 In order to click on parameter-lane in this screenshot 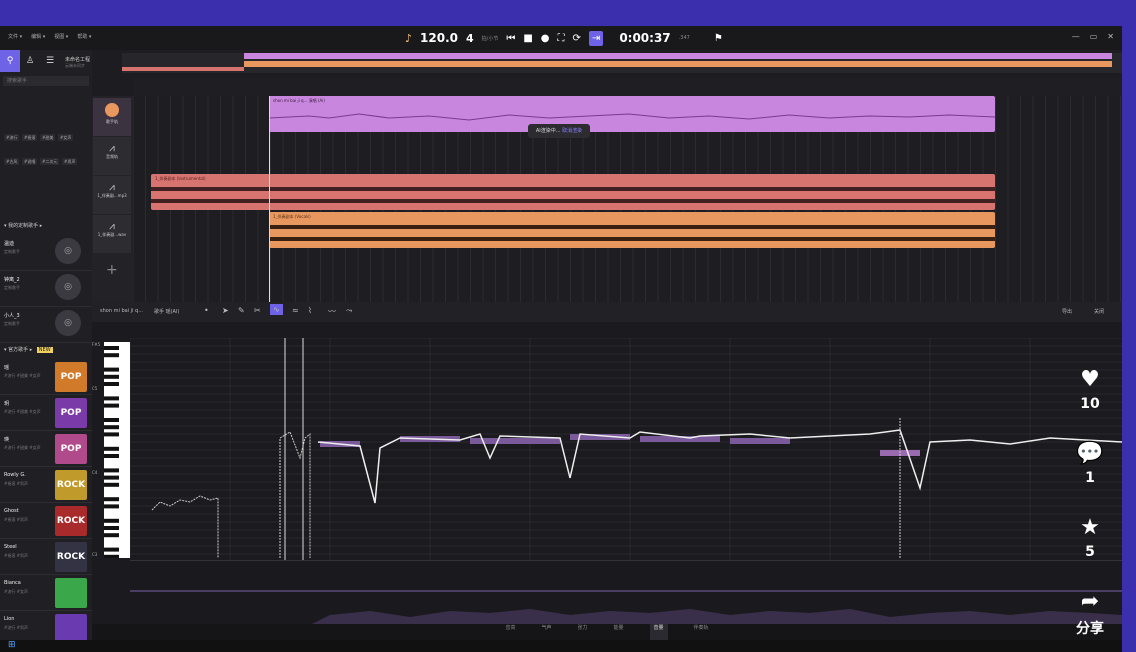, I will do `click(626, 592)`.